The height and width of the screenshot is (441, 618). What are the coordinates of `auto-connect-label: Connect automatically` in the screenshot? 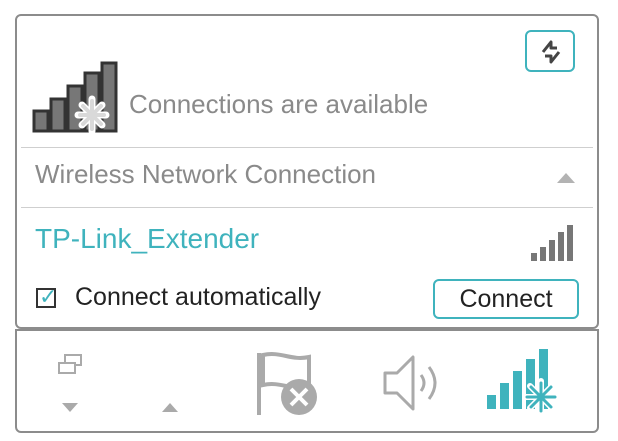 It's located at (198, 297).